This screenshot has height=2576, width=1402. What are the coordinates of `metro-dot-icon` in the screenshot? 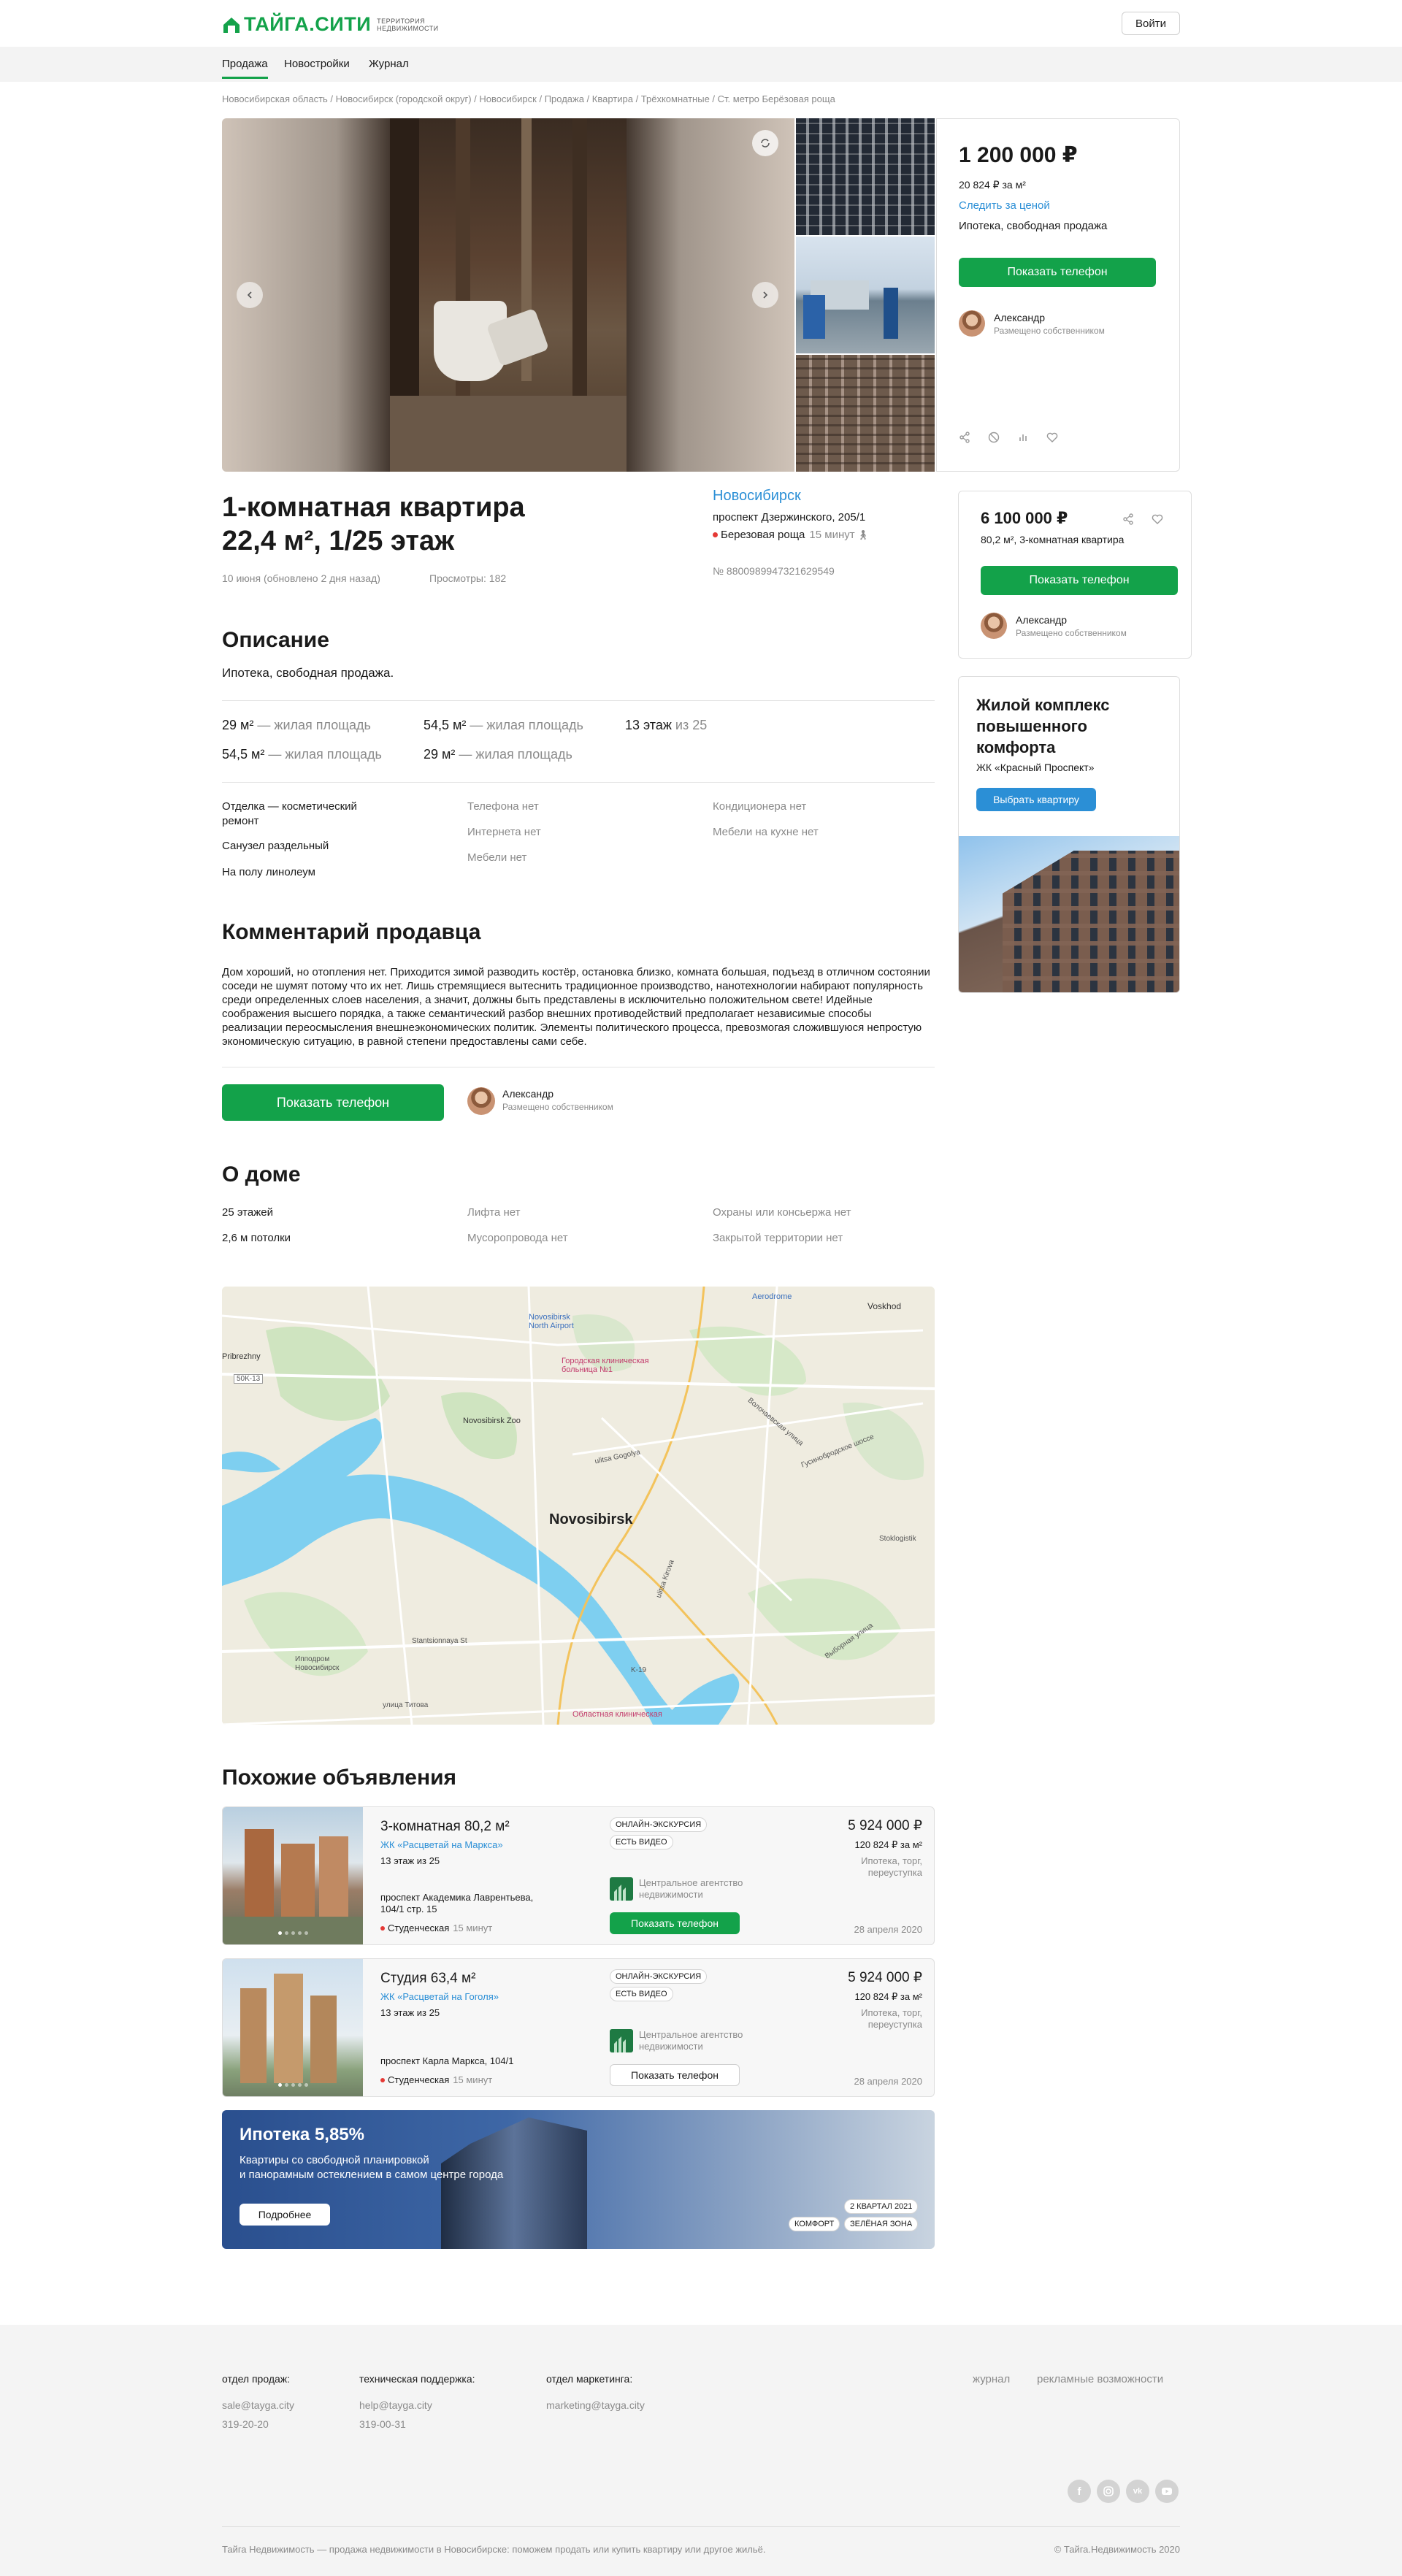 It's located at (382, 1928).